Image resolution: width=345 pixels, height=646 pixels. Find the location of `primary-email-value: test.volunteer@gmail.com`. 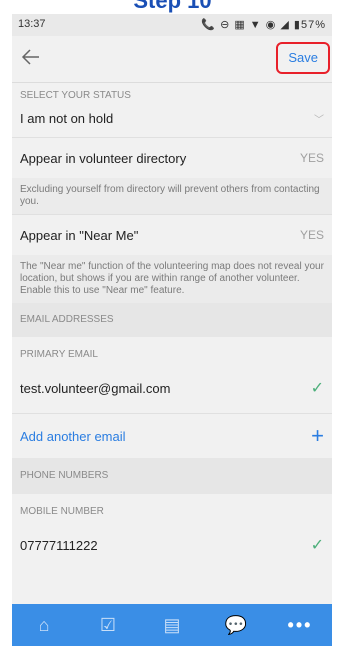

primary-email-value: test.volunteer@gmail.com is located at coordinates (95, 388).